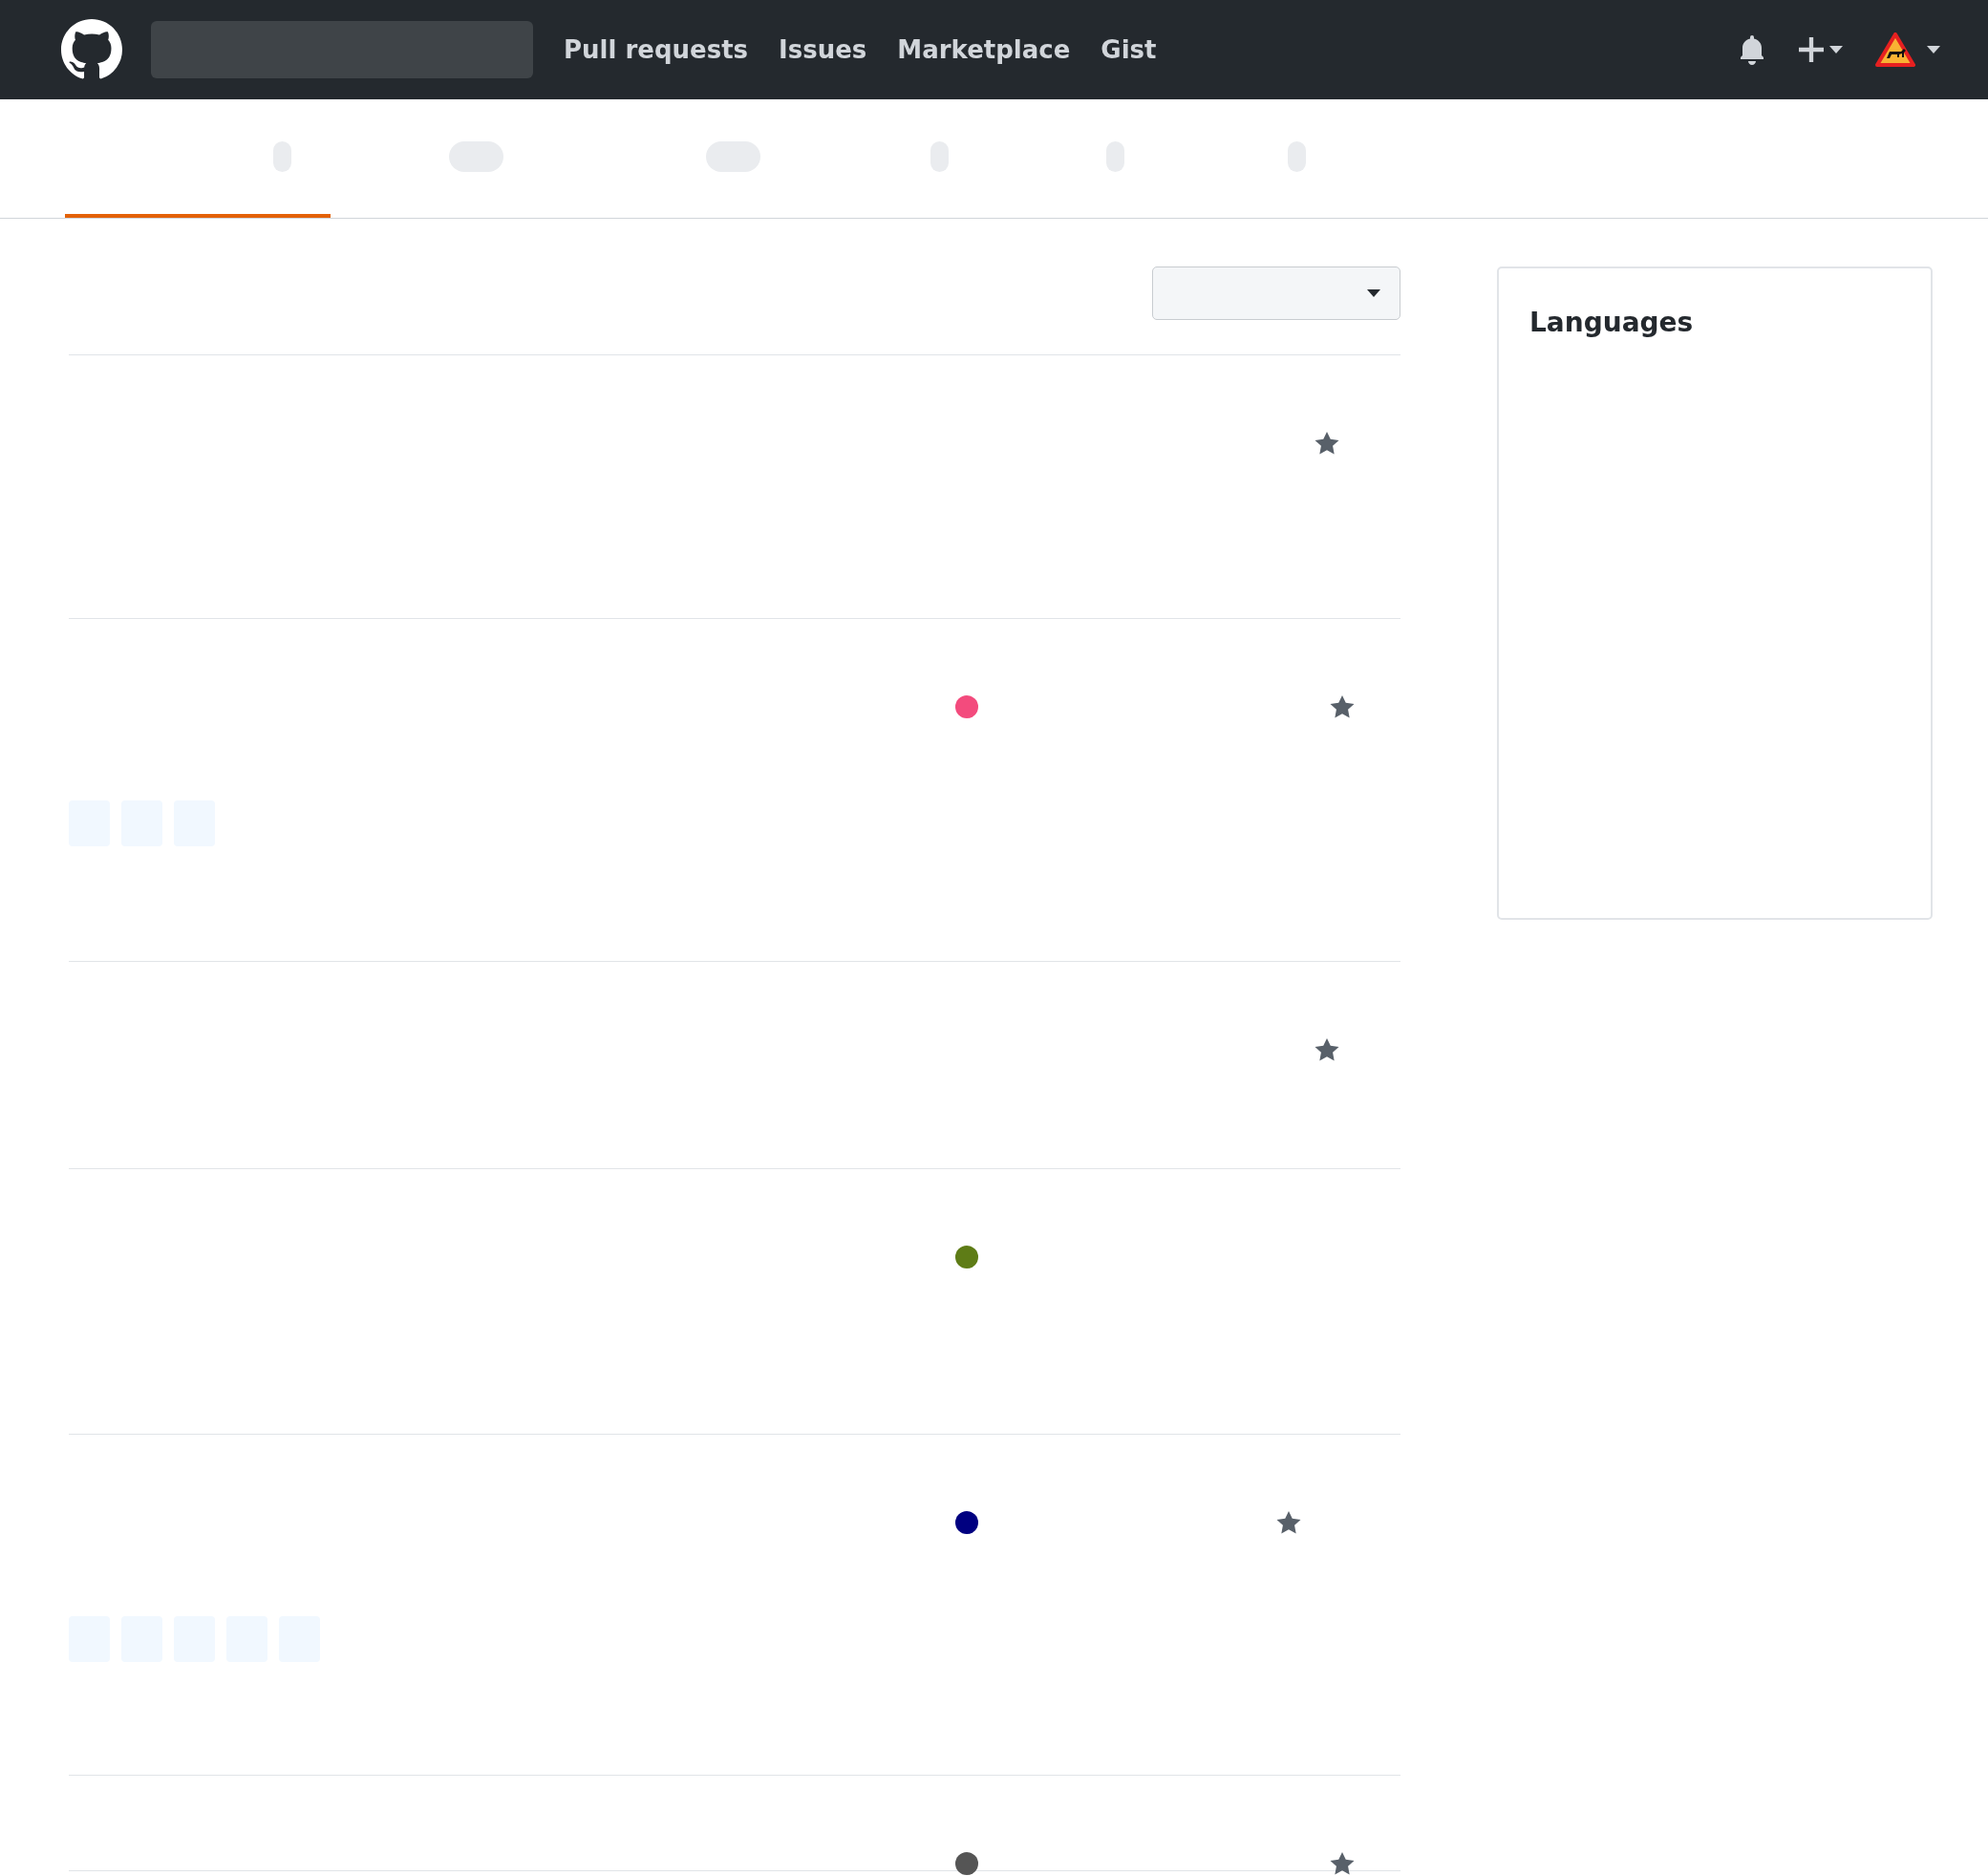 The height and width of the screenshot is (1876, 1988). Describe the element at coordinates (1612, 323) in the screenshot. I see `panel-title: Languages` at that location.